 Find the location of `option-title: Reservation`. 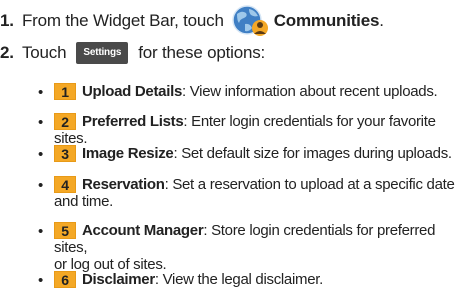

option-title: Reservation is located at coordinates (123, 184).